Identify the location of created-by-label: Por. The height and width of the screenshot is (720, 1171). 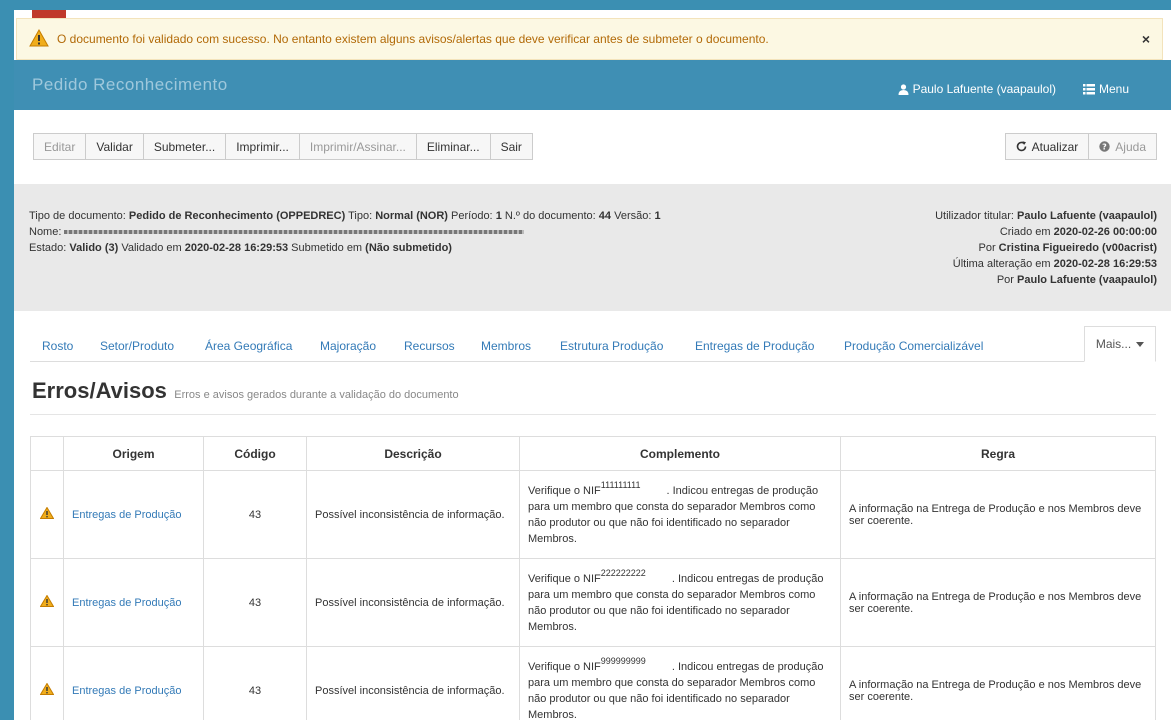
(987, 248).